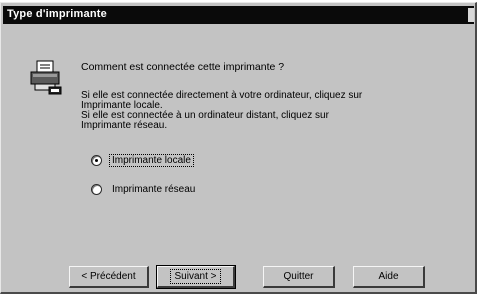  I want to click on radio-local-printer: Imprimante locale, so click(142, 160).